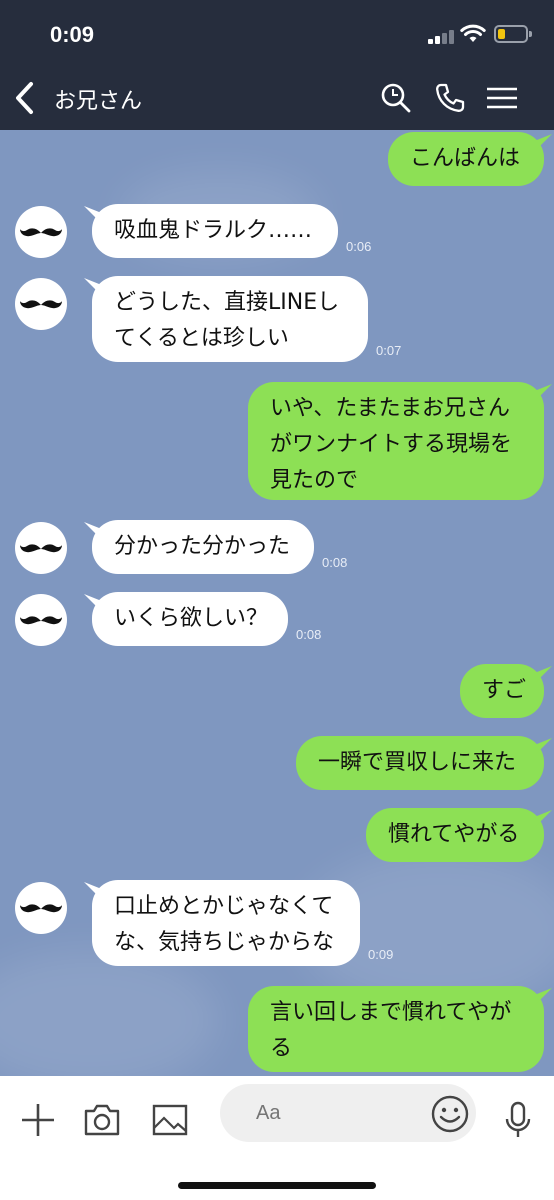  What do you see at coordinates (396, 441) in the screenshot?
I see `message-bubble: いや、たまたまお兄さん がワンナイトする現場を 見たので` at bounding box center [396, 441].